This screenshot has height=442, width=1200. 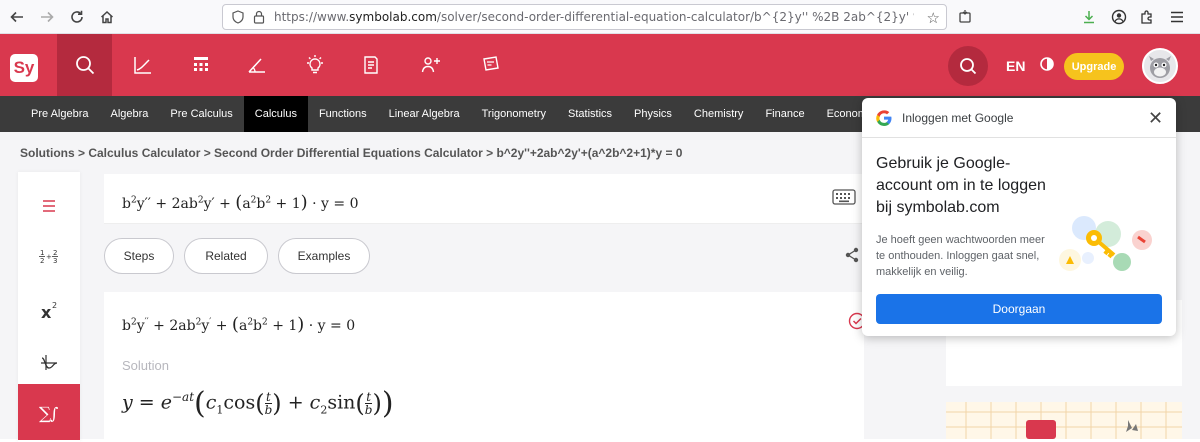 I want to click on calculator-icon, so click(x=200, y=64).